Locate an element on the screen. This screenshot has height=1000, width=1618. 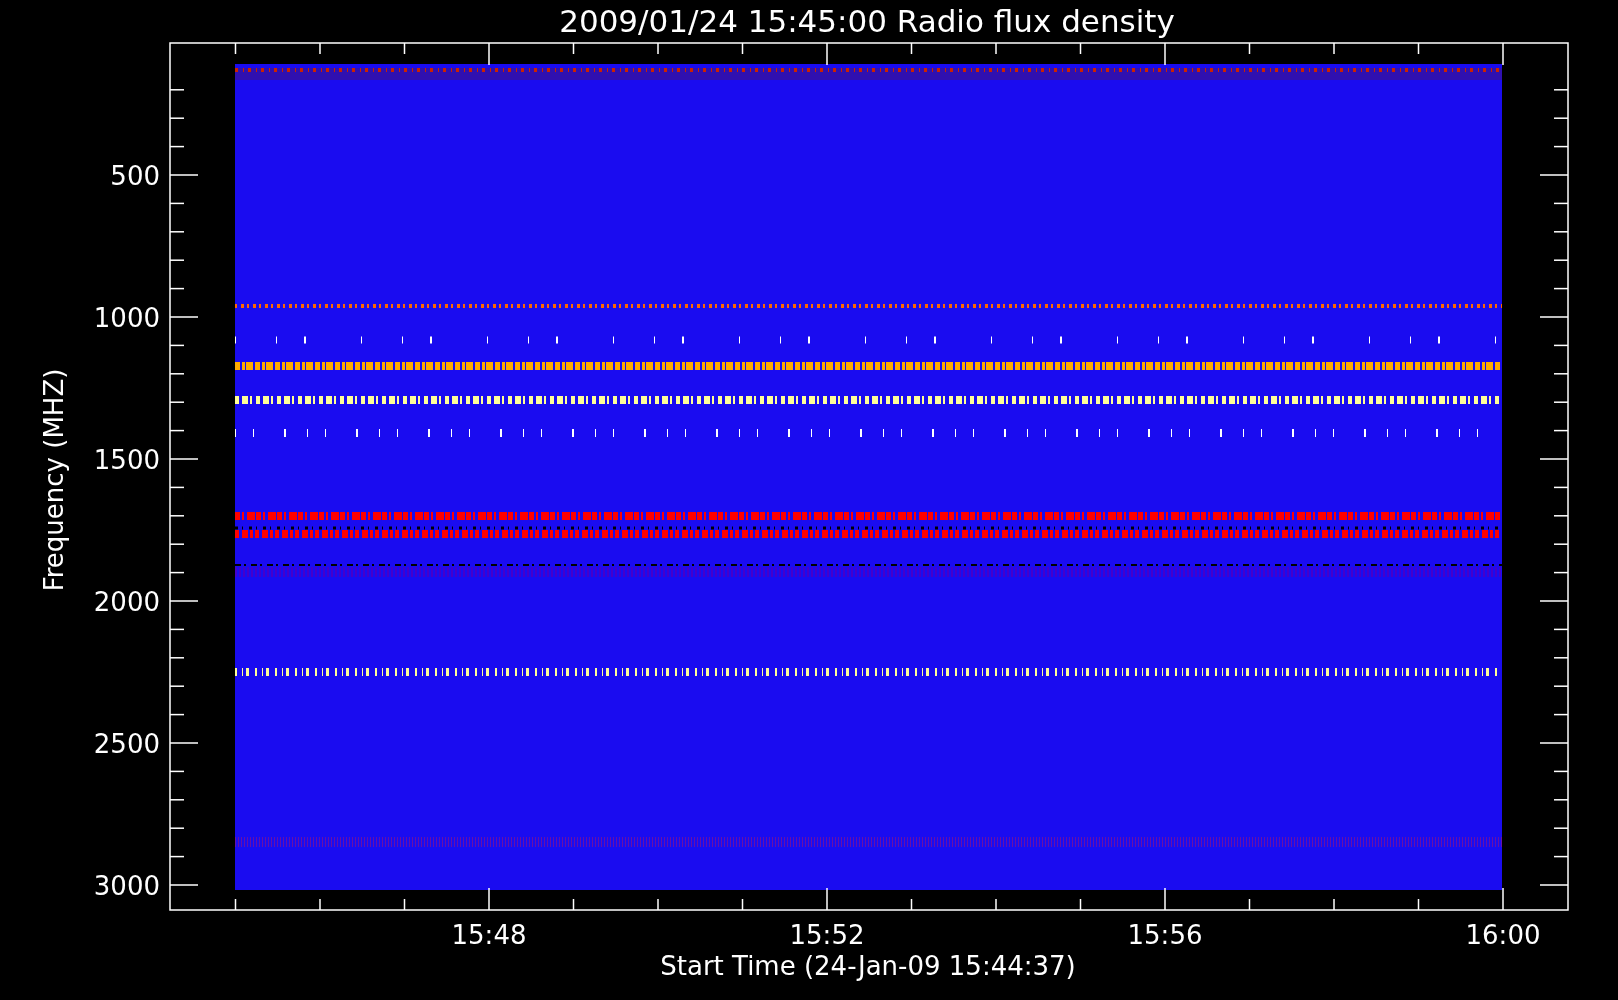
x-tick-label: 15:56 is located at coordinates (1165, 935).